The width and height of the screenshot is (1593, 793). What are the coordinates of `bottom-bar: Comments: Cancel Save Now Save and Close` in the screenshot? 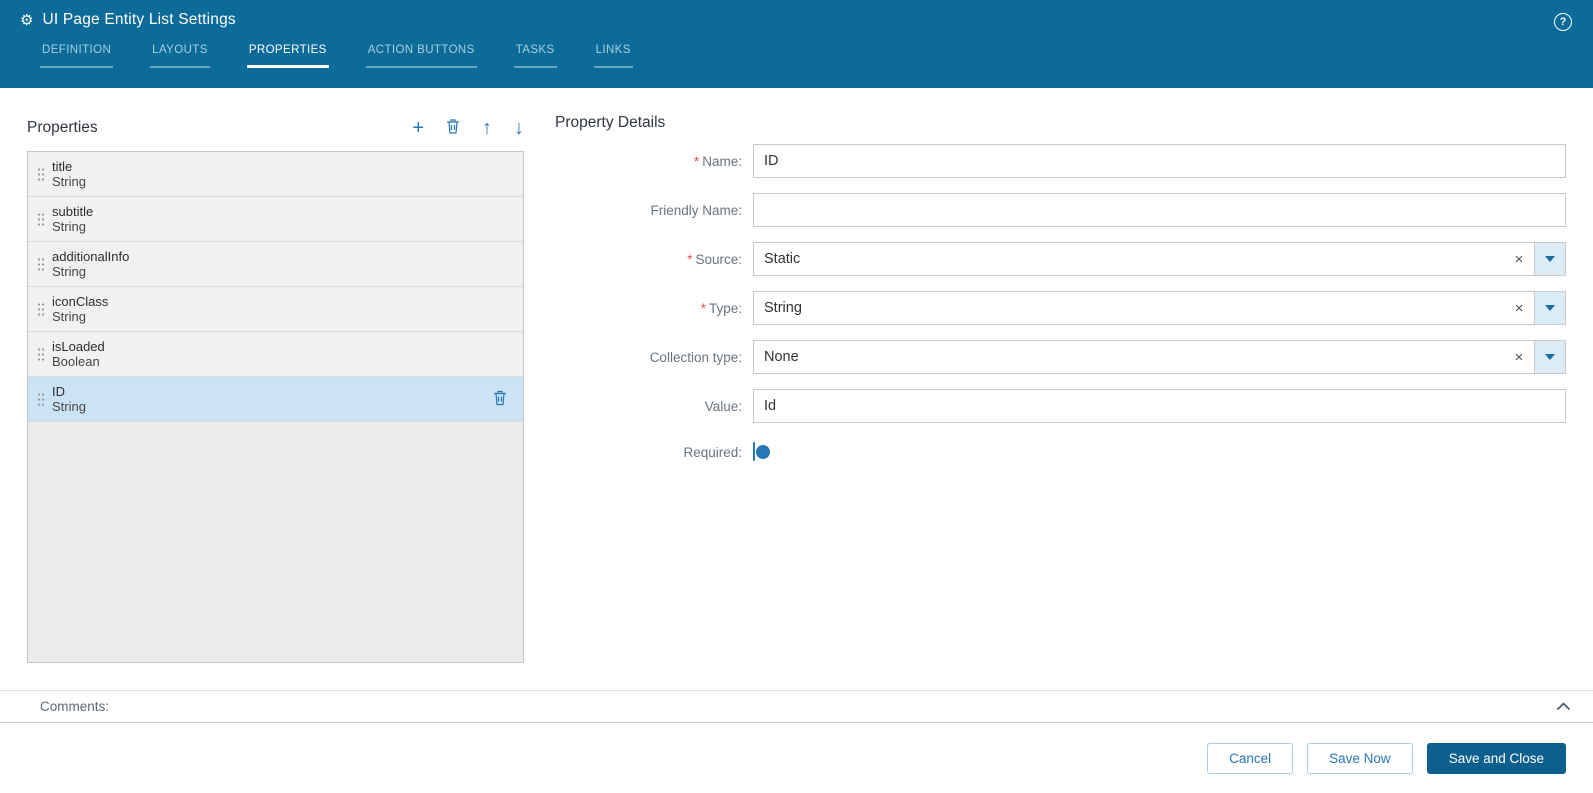 It's located at (796, 741).